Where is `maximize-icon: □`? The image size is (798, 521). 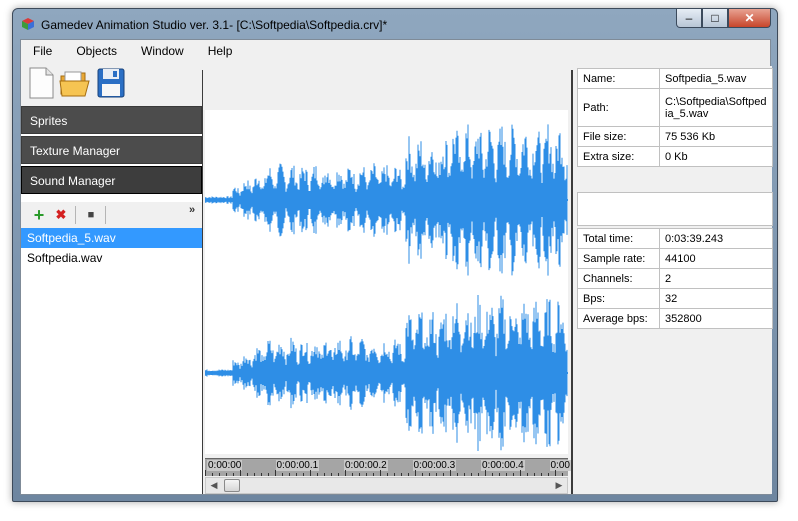
maximize-icon: □ is located at coordinates (715, 18).